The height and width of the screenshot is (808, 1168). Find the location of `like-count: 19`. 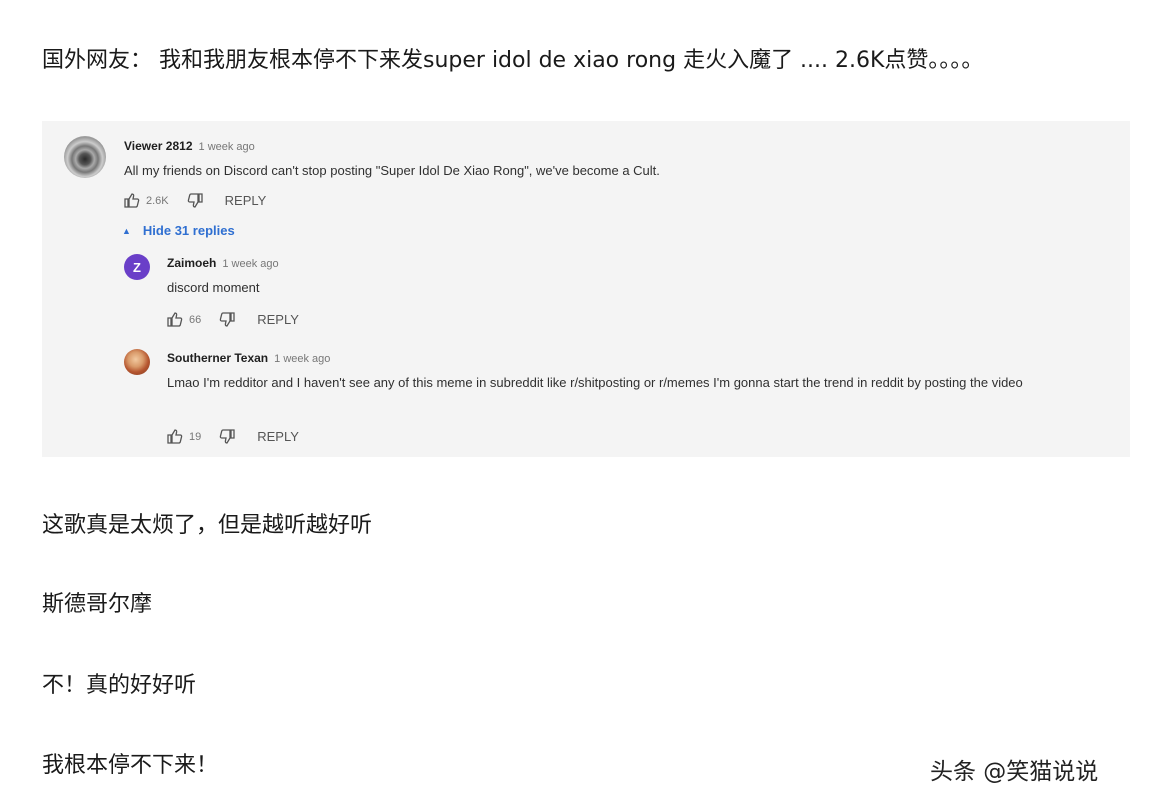

like-count: 19 is located at coordinates (195, 436).